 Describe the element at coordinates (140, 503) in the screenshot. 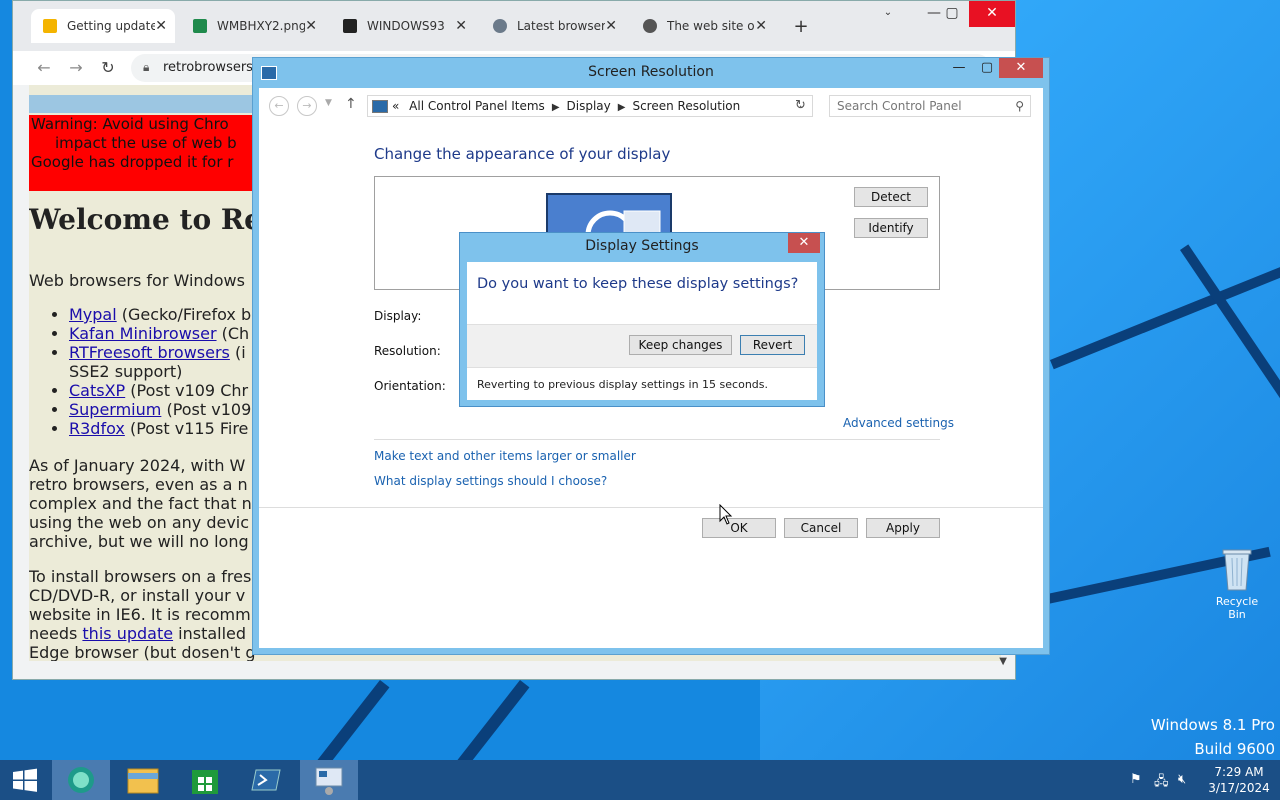

I see `paragraph-line: complex and the fact that n` at that location.